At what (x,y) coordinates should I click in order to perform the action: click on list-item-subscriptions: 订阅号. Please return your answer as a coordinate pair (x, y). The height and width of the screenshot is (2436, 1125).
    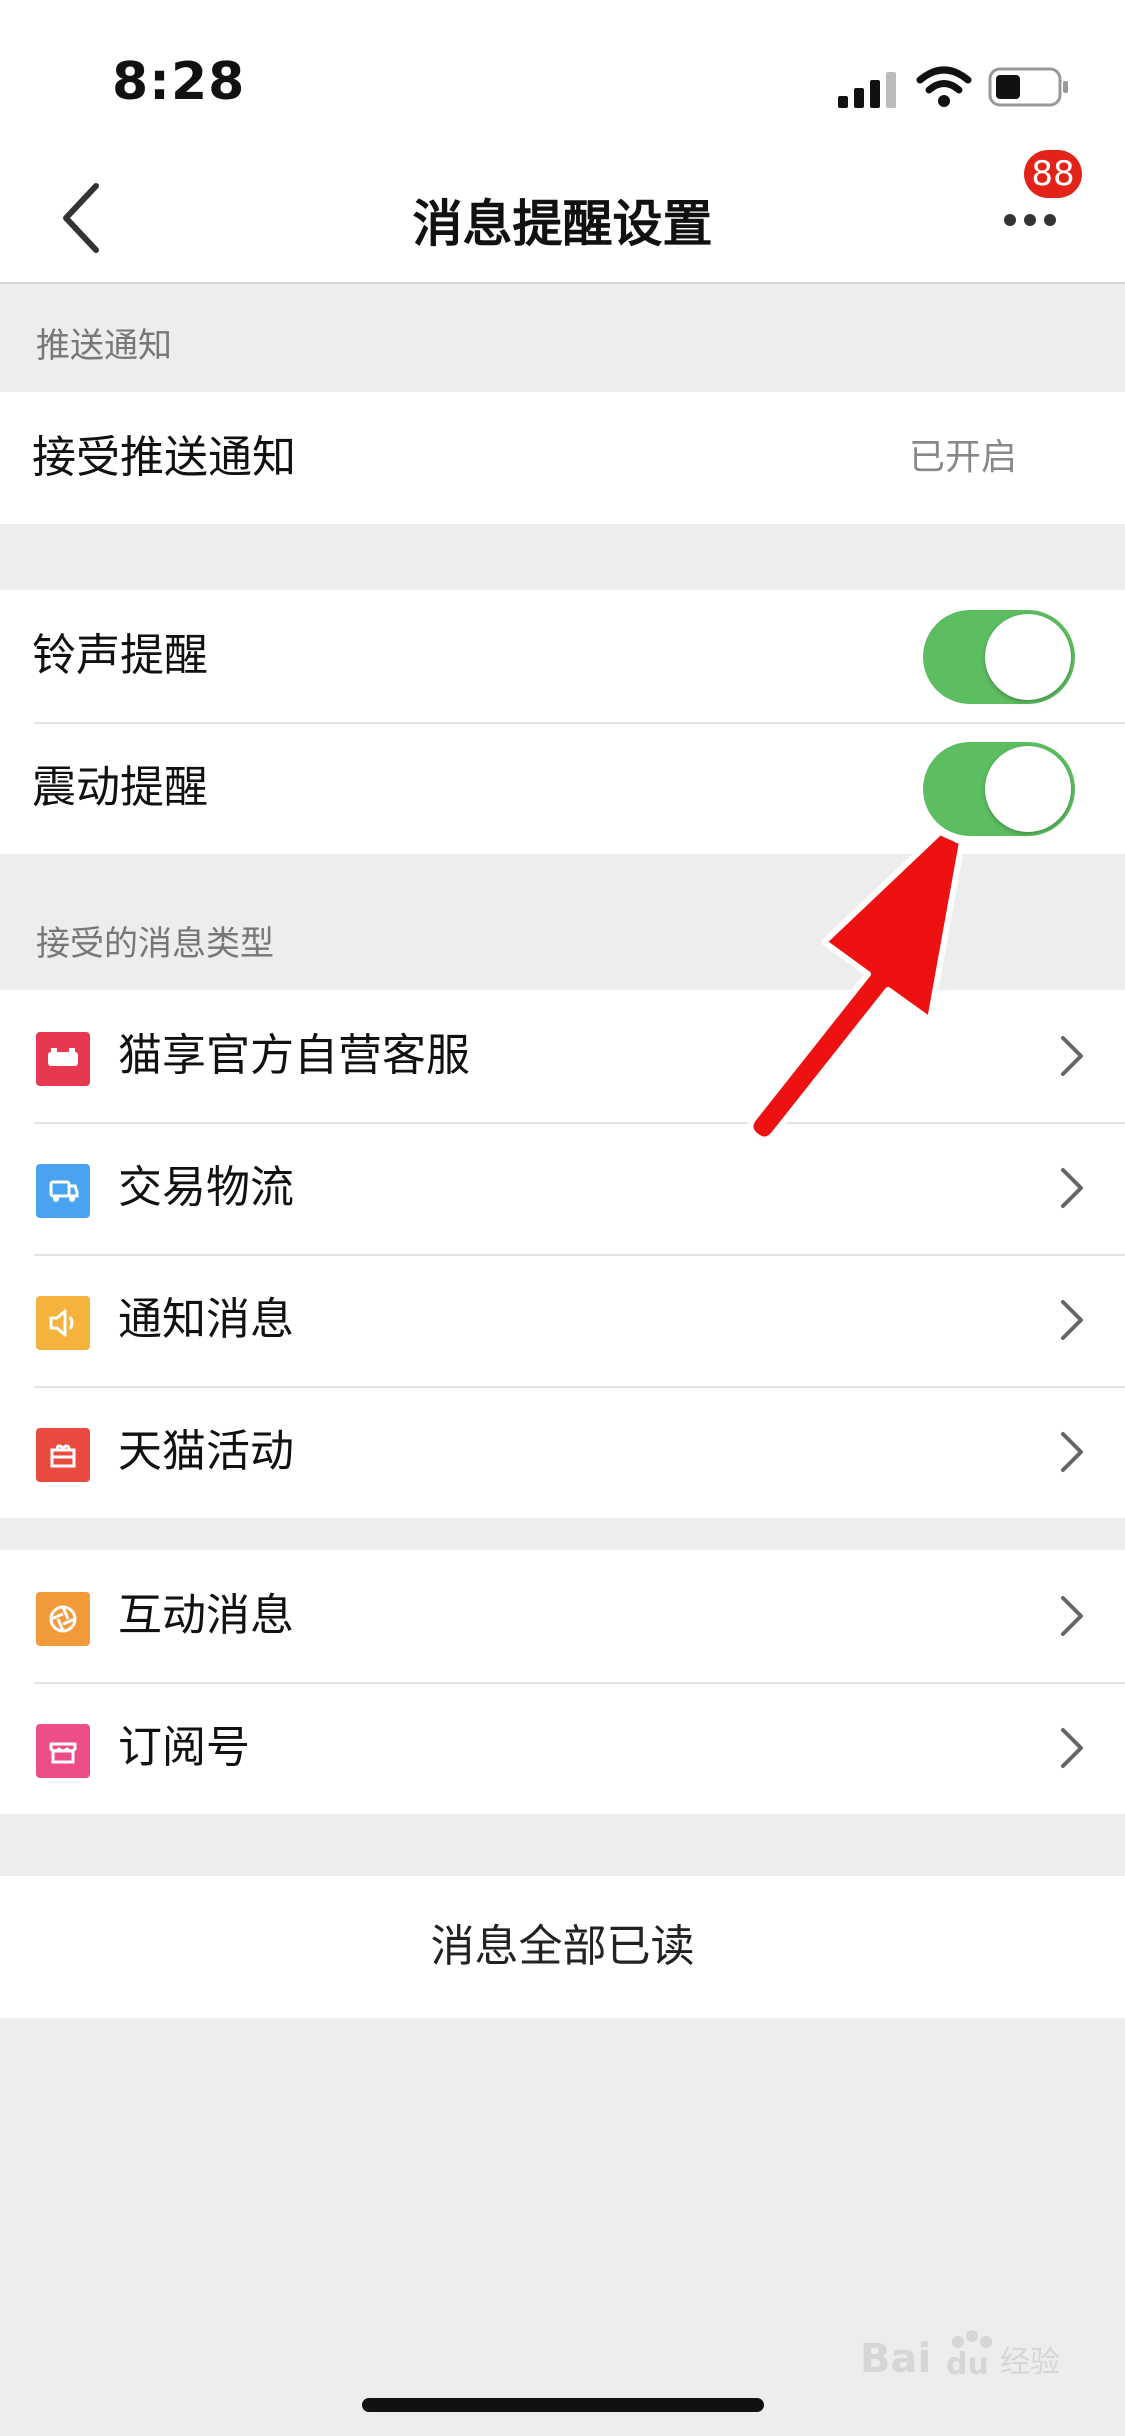
    Looking at the image, I should click on (562, 1748).